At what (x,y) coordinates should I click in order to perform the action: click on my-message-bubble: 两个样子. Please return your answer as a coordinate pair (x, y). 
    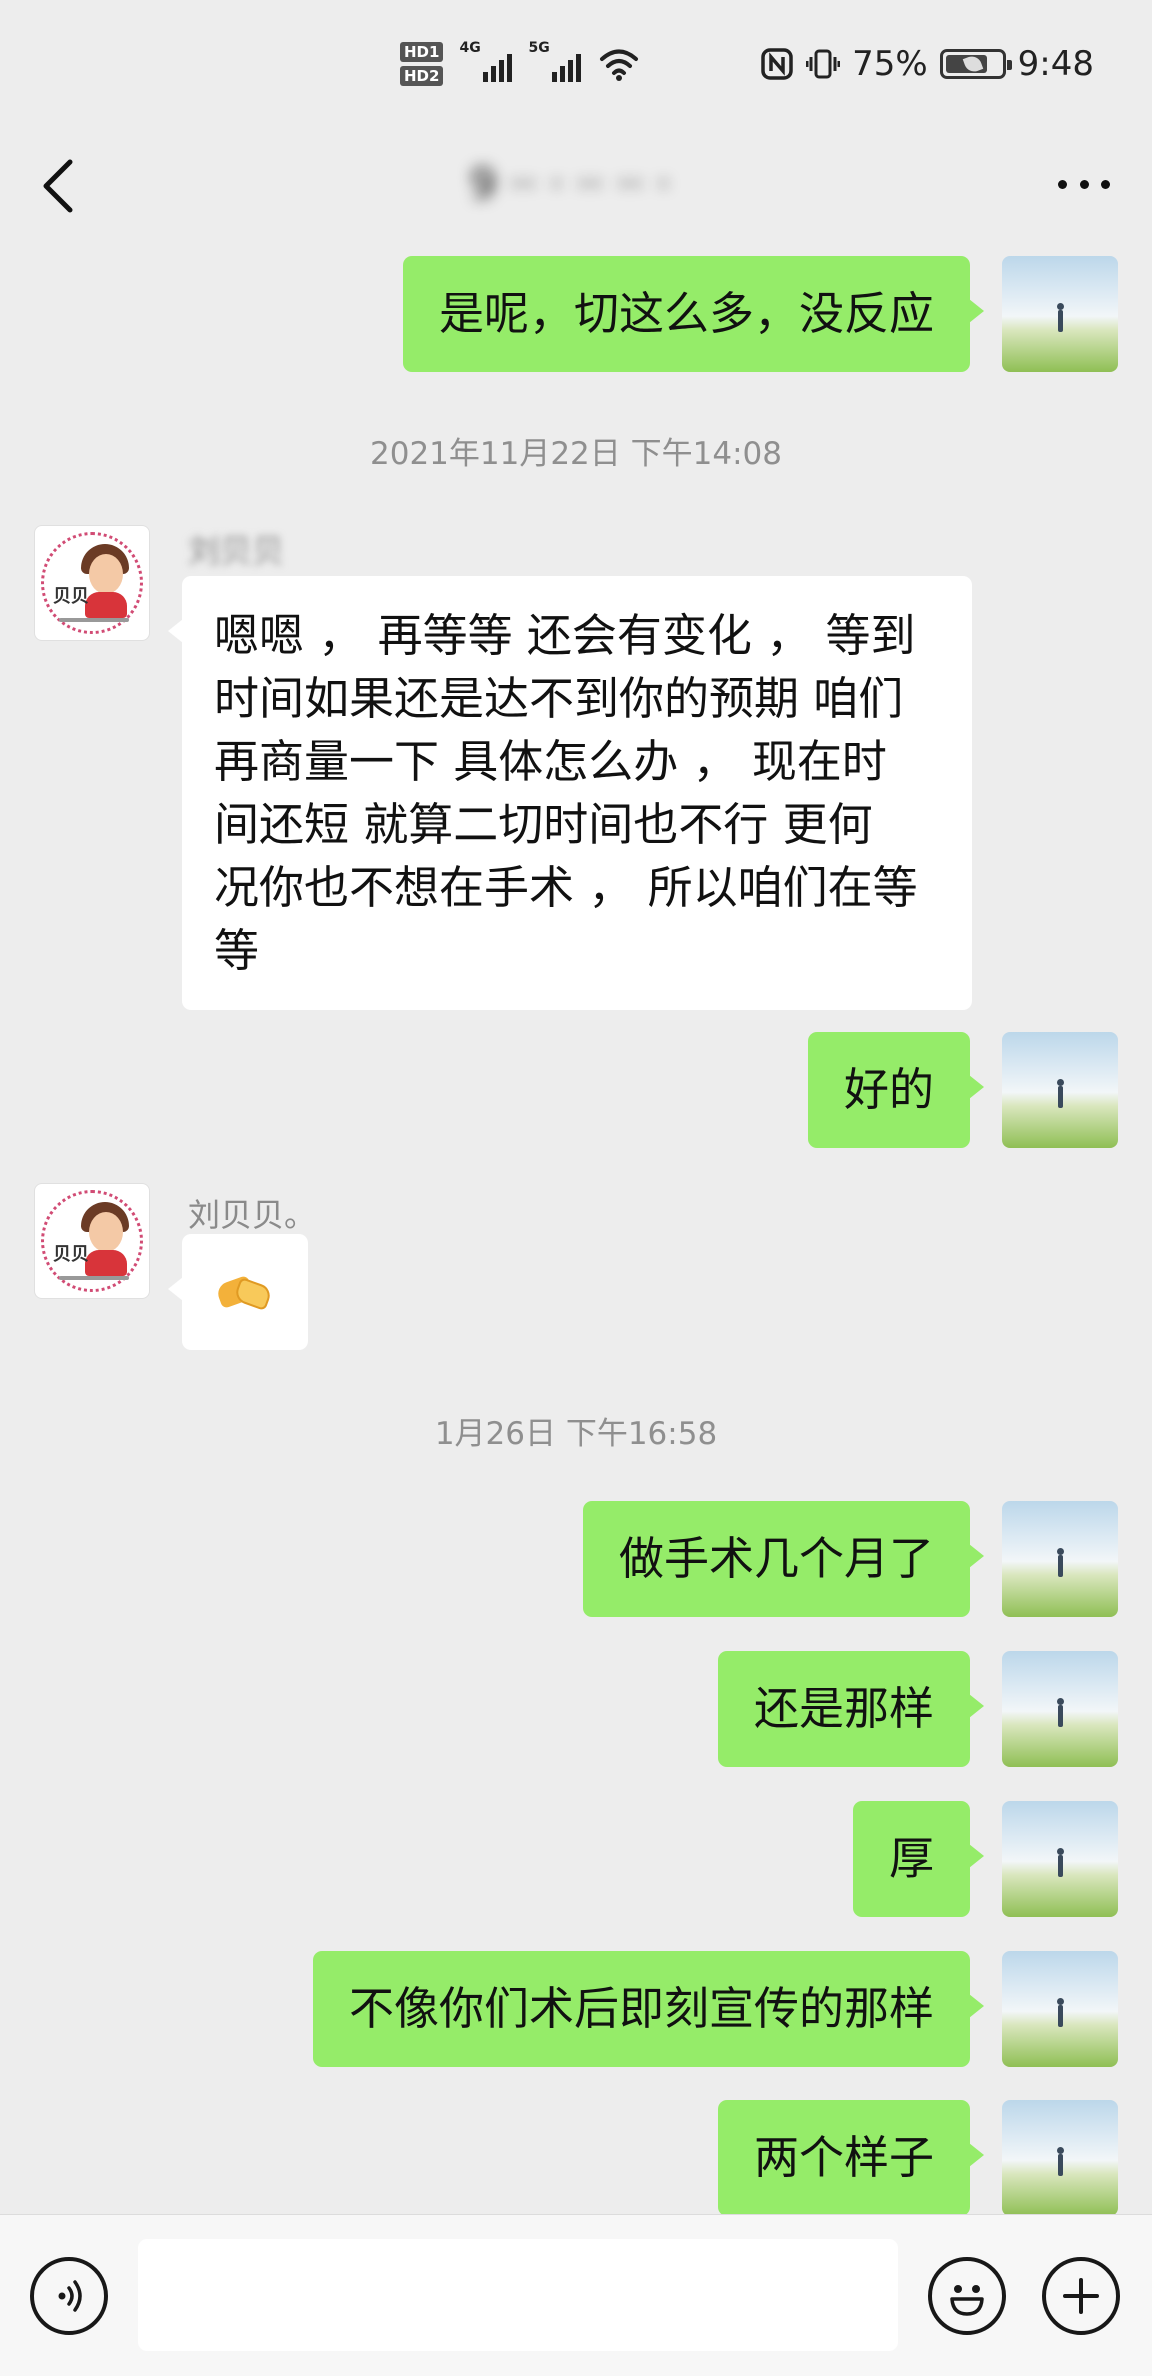
    Looking at the image, I should click on (851, 2158).